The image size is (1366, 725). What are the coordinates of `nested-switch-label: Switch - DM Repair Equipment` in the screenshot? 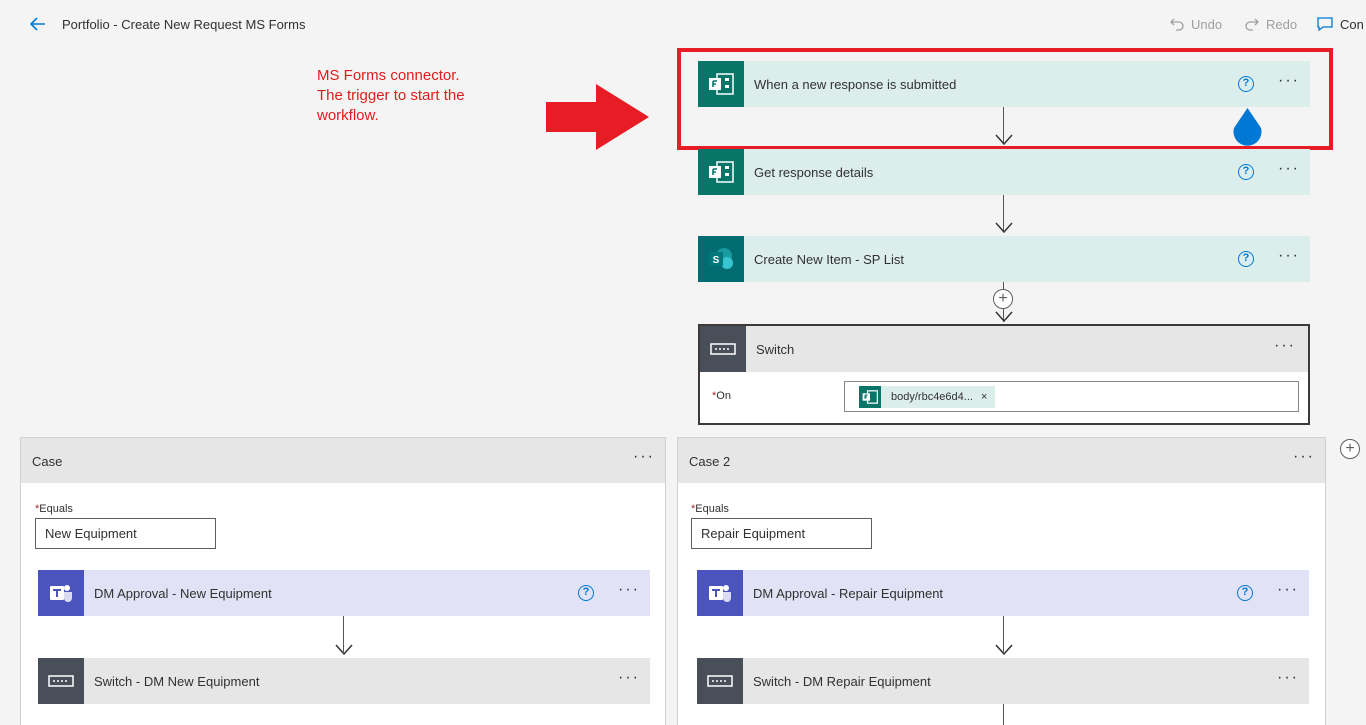 It's located at (842, 681).